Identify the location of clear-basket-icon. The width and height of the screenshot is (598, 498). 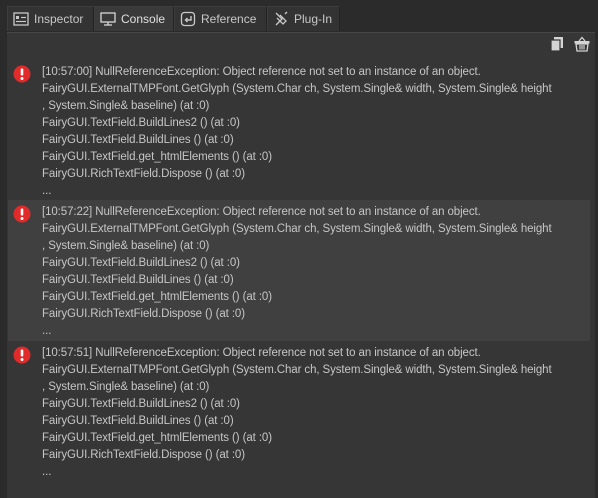
(582, 46).